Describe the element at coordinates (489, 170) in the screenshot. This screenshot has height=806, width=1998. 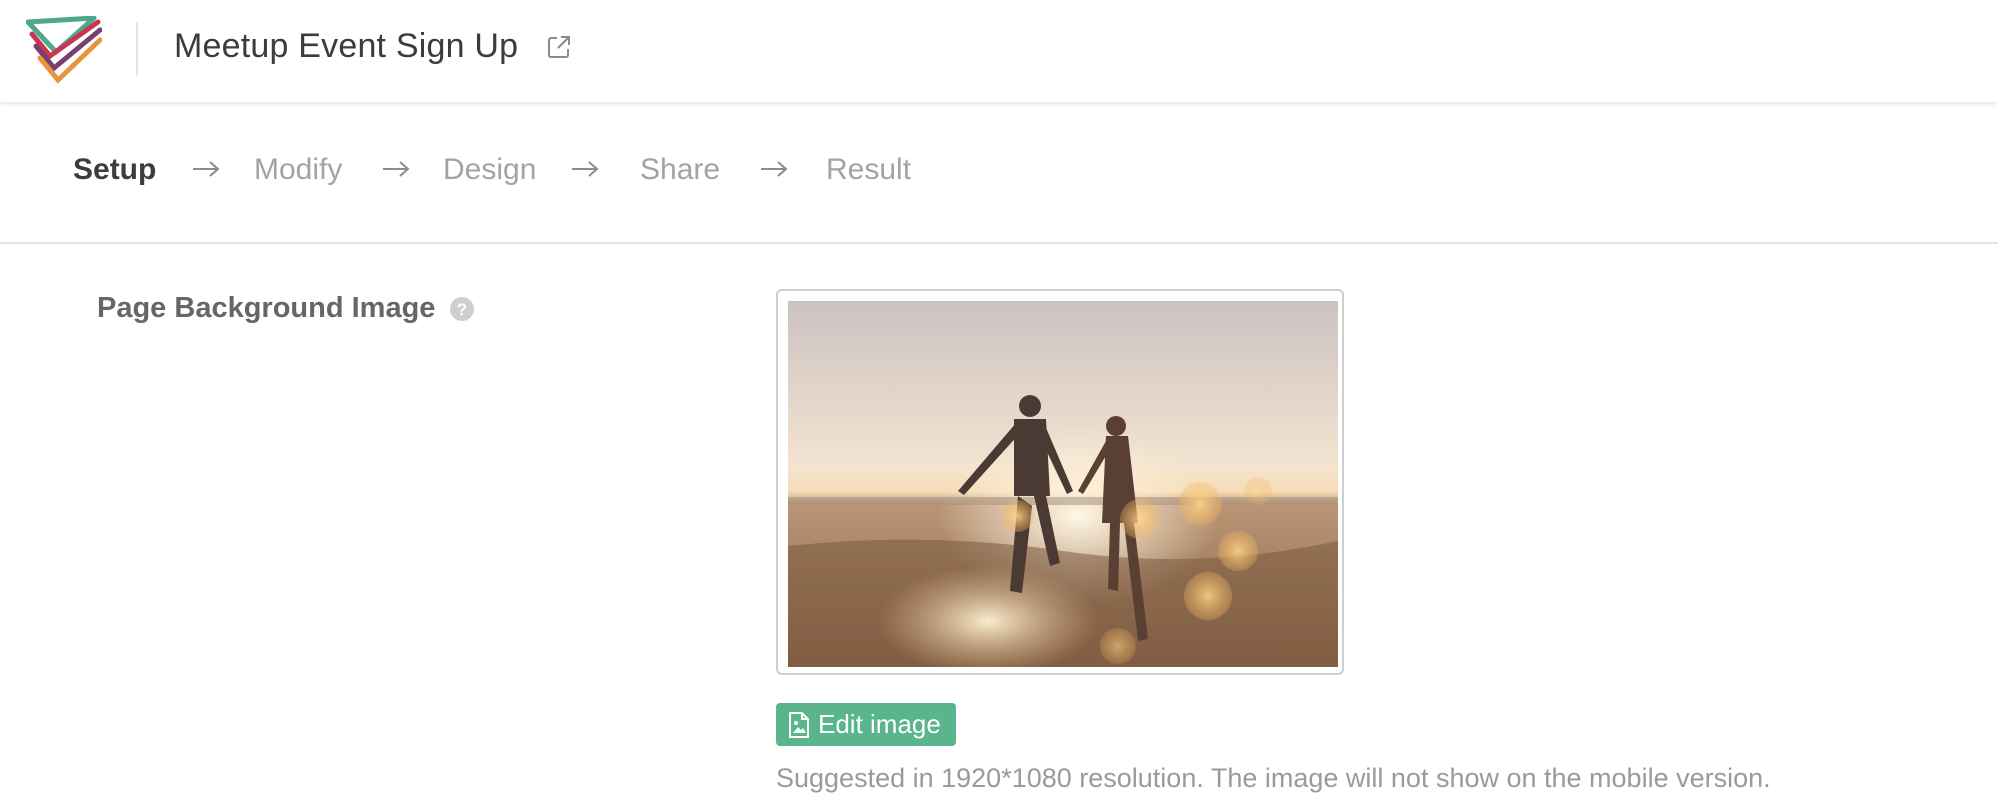
I see `step-design: Design` at that location.